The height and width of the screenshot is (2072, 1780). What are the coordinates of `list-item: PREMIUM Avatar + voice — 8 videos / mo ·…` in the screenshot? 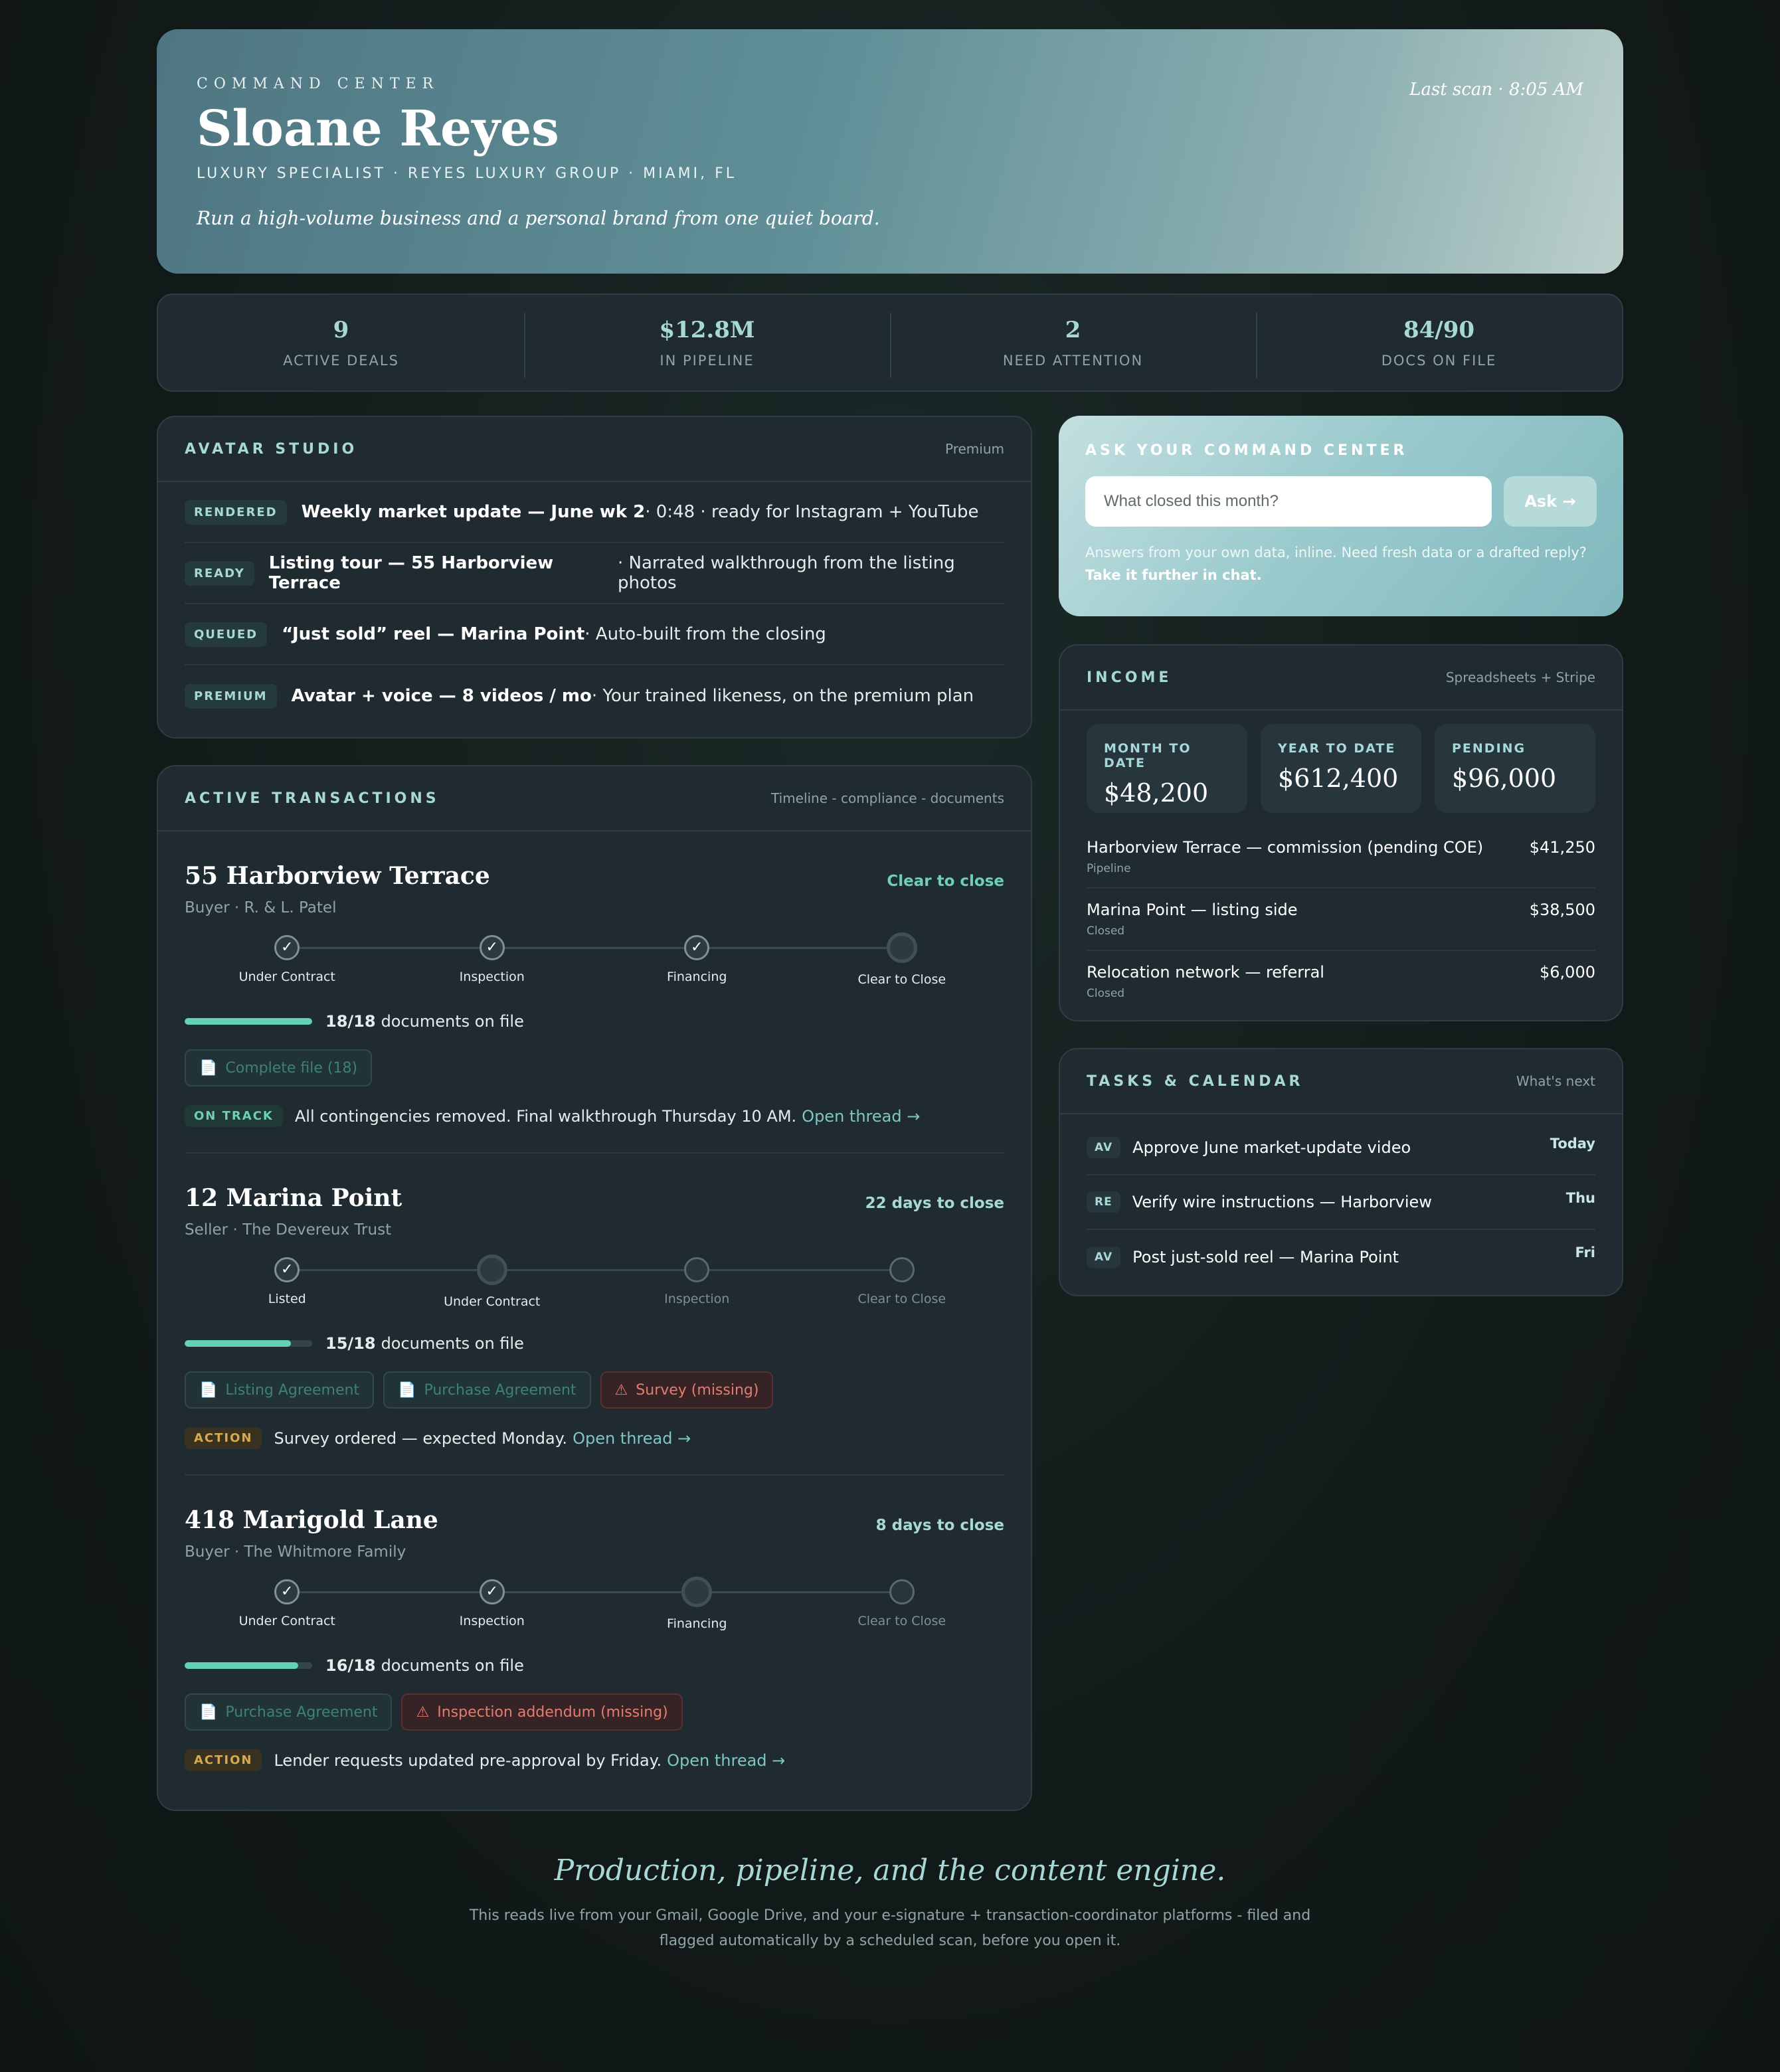 It's located at (594, 696).